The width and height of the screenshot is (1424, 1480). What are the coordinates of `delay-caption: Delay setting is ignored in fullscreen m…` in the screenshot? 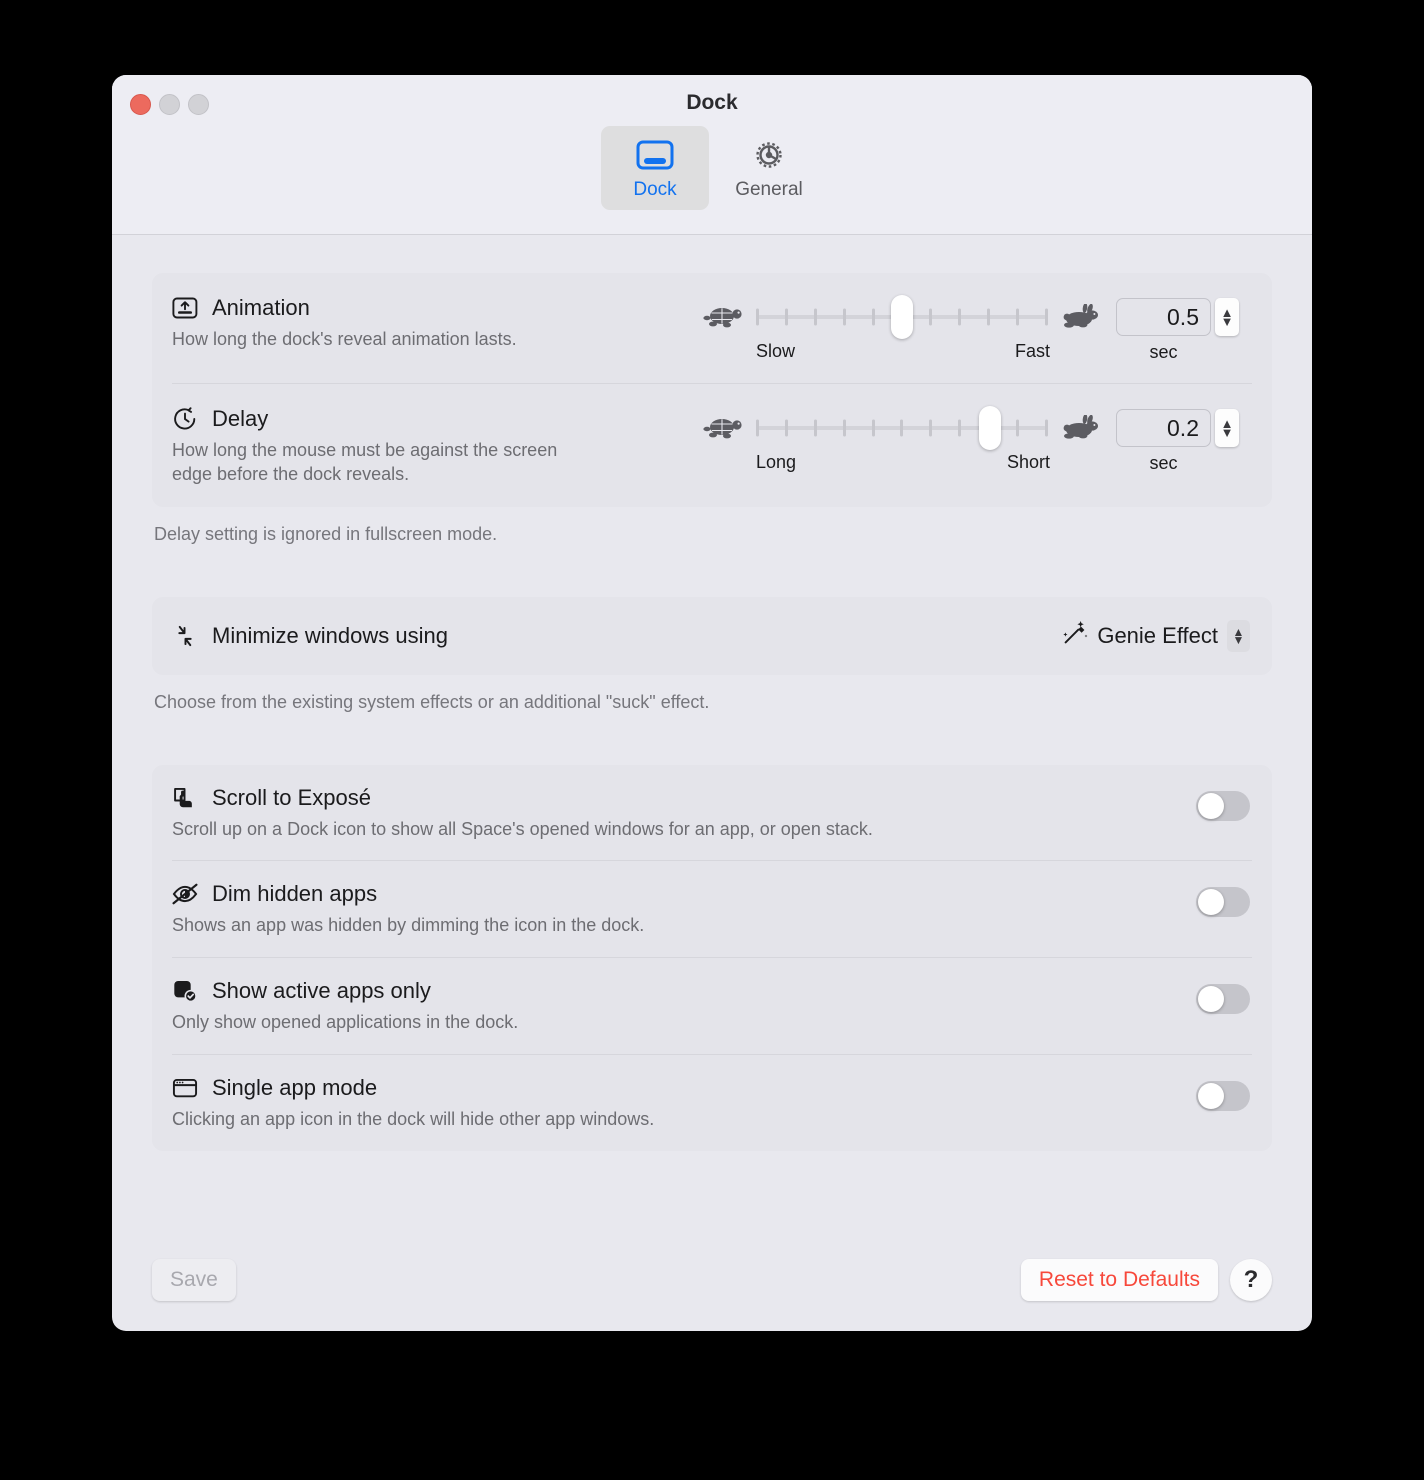 It's located at (326, 533).